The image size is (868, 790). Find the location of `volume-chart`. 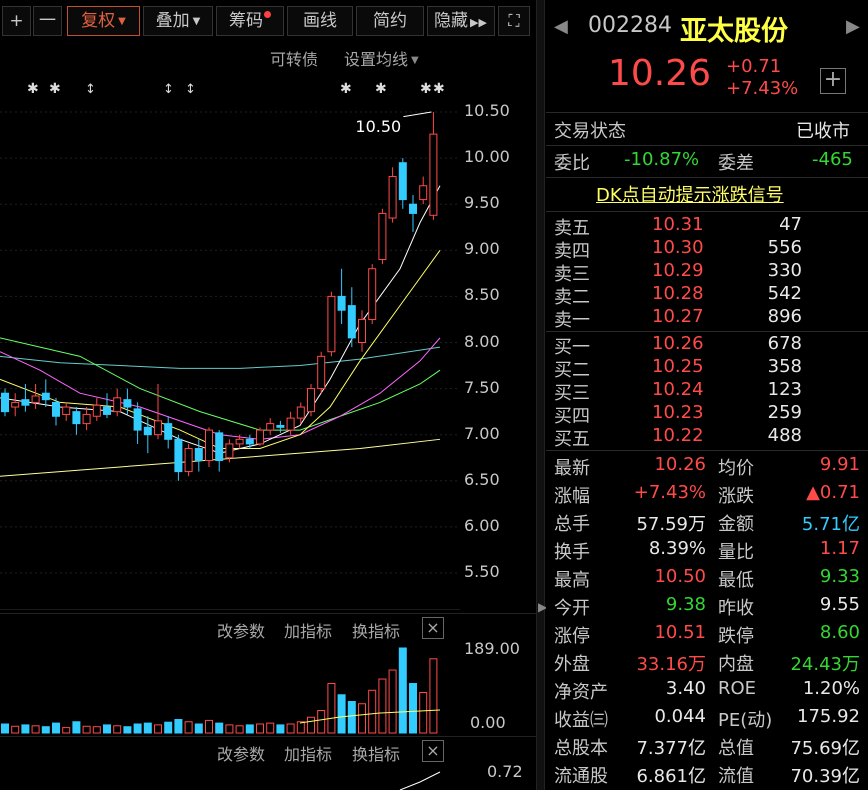

volume-chart is located at coordinates (230, 690).